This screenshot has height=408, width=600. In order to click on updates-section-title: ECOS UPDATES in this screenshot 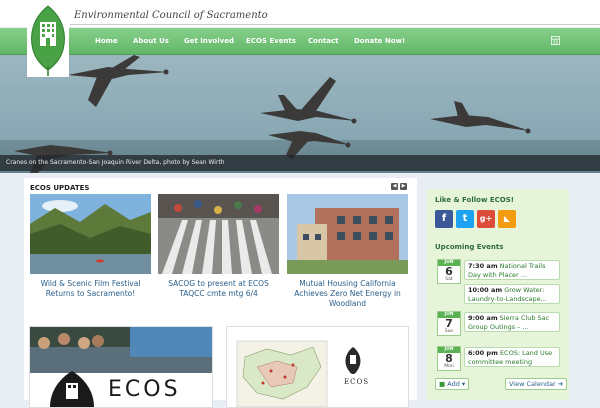, I will do `click(60, 188)`.